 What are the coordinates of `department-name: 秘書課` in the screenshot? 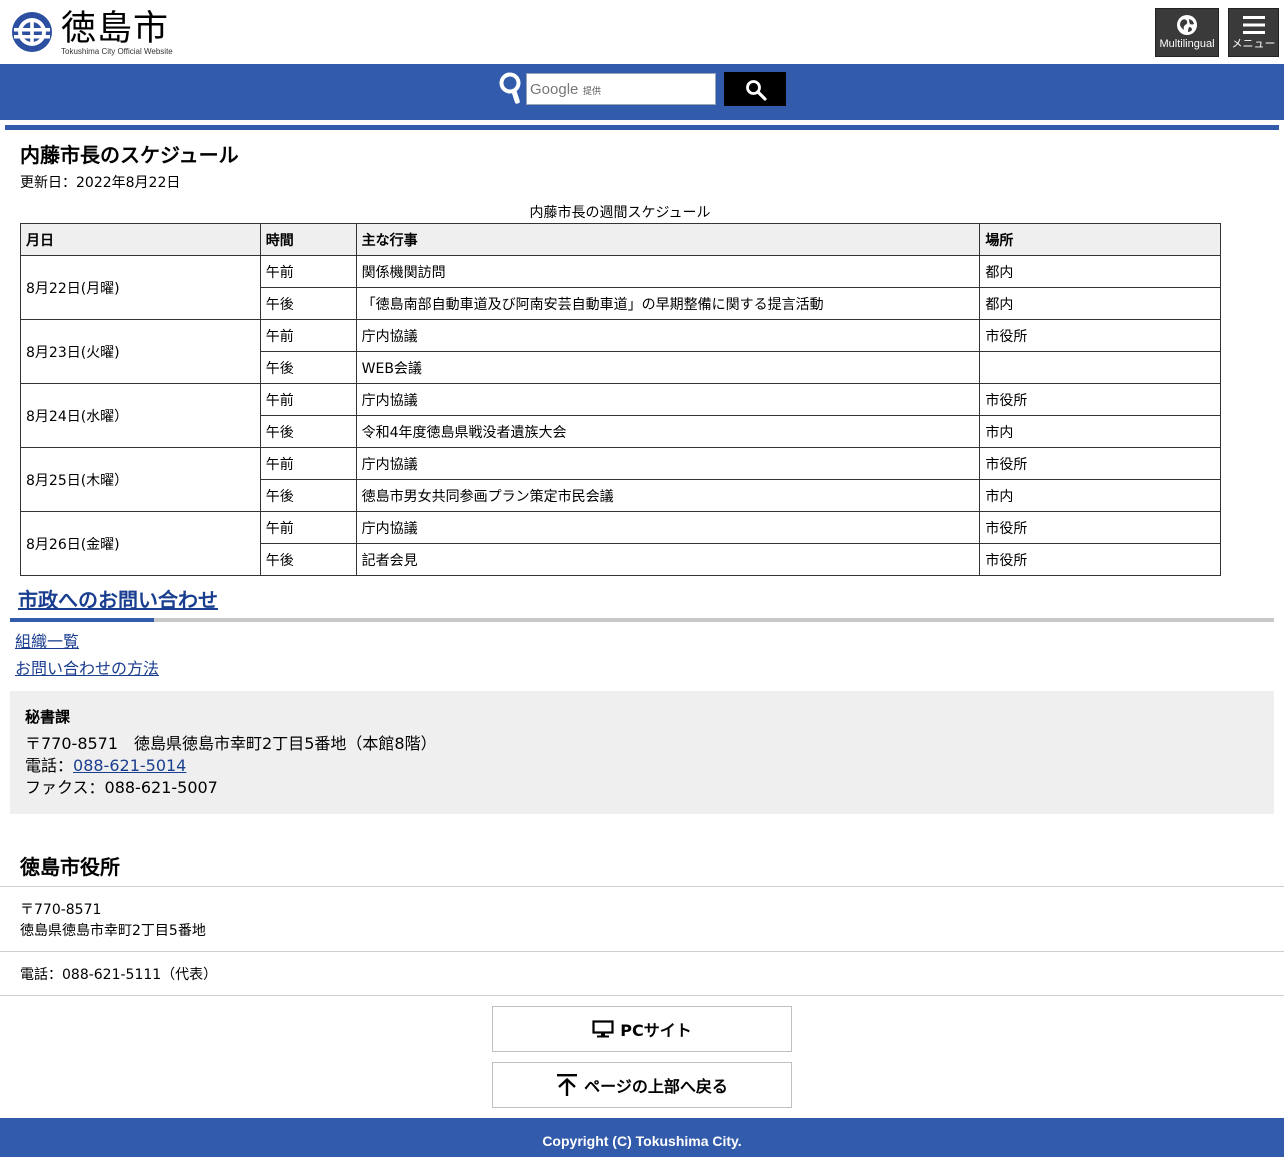 It's located at (48, 717).